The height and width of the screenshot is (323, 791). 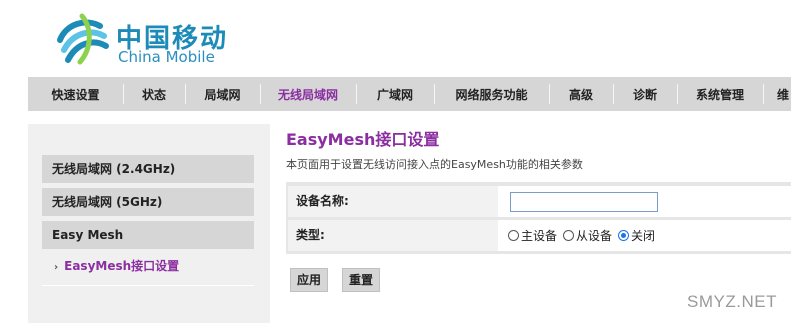 I want to click on form-row-type: 类型: 主设备 从设备 关闭, so click(x=539, y=235).